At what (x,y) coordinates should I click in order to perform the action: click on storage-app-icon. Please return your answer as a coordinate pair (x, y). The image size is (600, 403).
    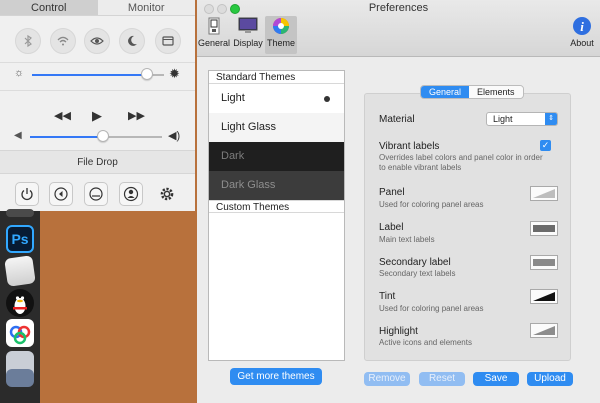
    Looking at the image, I should click on (20, 378).